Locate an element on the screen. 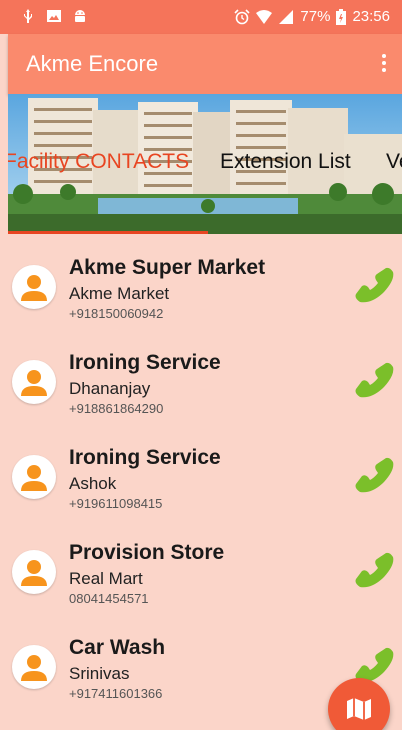 The width and height of the screenshot is (402, 730). tab-facility-contacts: Facility CONTACTS is located at coordinates (98, 162).